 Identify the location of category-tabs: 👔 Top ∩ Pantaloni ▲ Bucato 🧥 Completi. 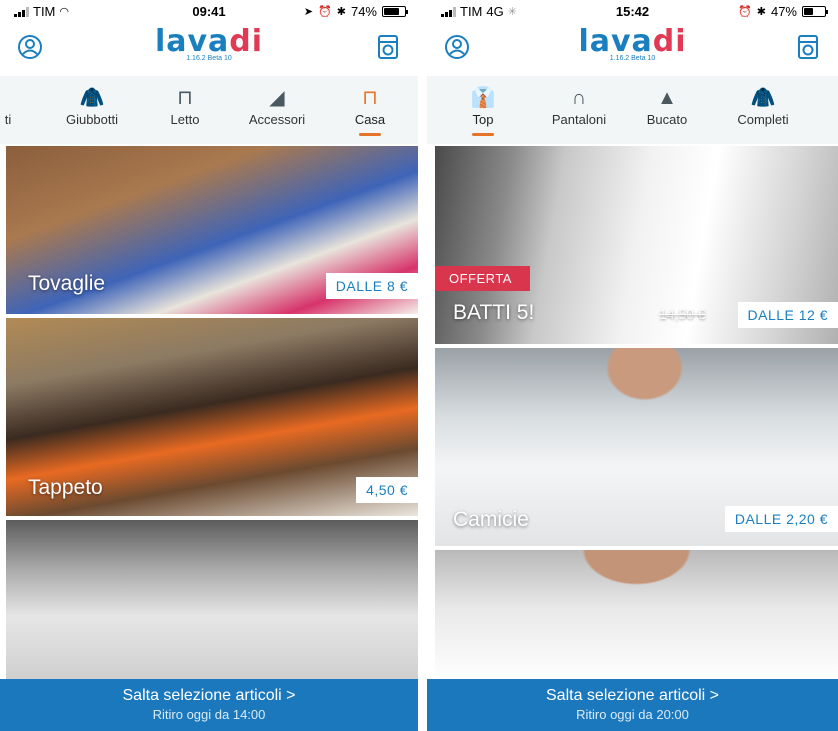
(632, 110).